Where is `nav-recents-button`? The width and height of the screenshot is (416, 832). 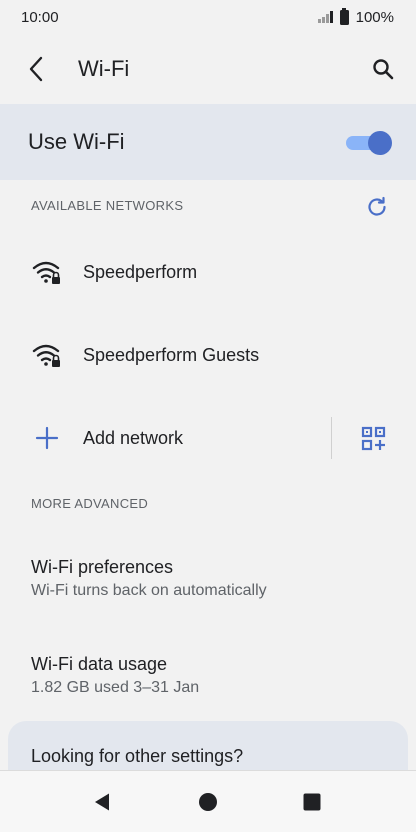 nav-recents-button is located at coordinates (312, 802).